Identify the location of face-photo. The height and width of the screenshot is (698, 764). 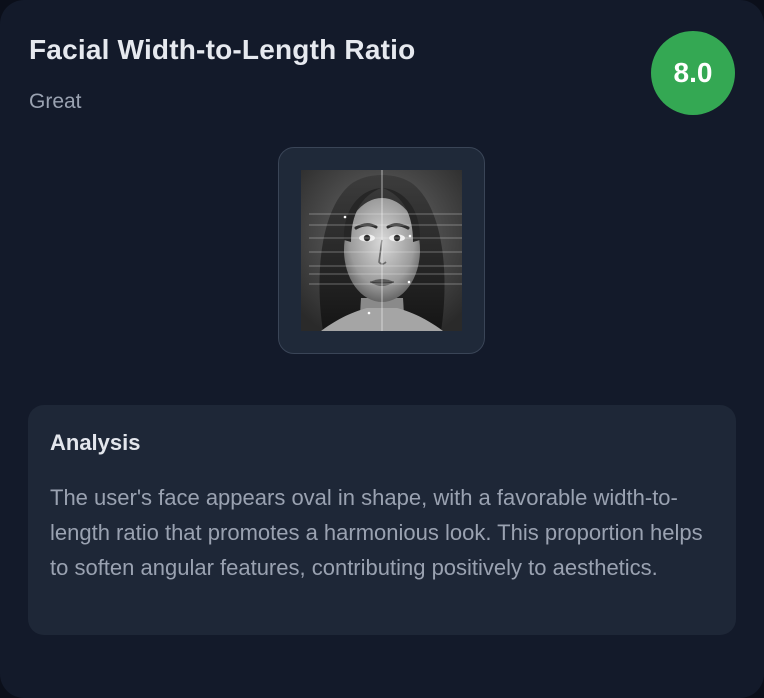
(381, 250).